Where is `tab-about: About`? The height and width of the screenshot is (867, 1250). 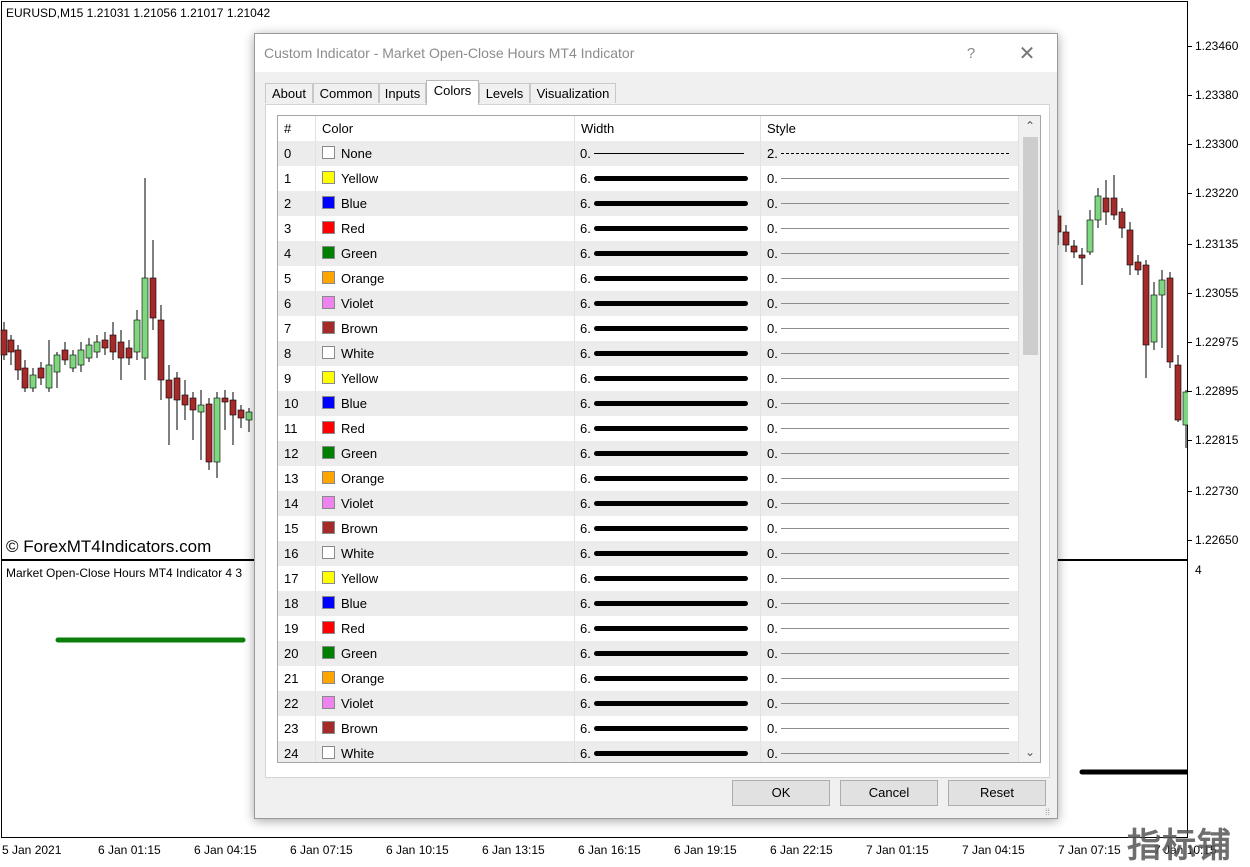
tab-about: About is located at coordinates (289, 93).